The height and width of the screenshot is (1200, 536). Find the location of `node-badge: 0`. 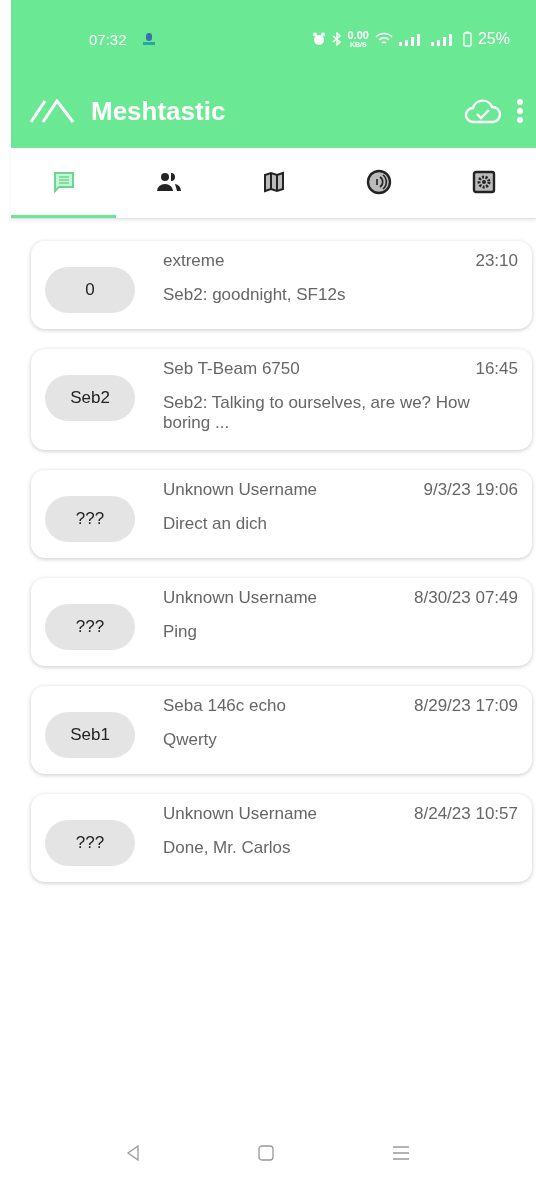

node-badge: 0 is located at coordinates (90, 290).